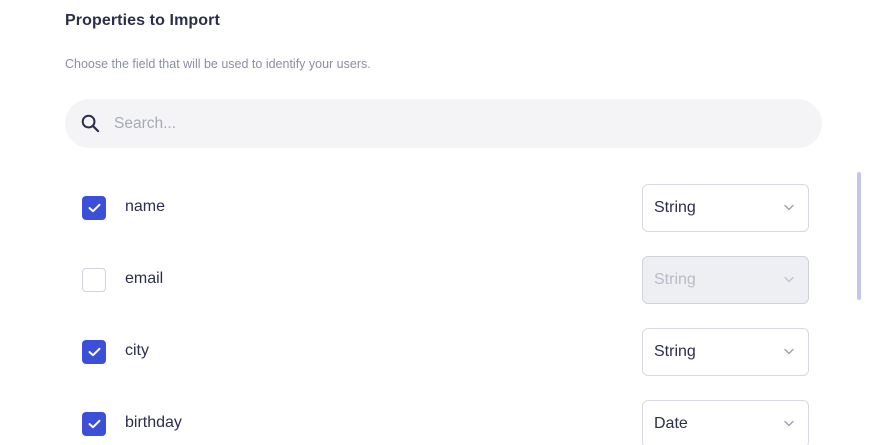 The image size is (896, 445). I want to click on property-row-city: city String, so click(446, 353).